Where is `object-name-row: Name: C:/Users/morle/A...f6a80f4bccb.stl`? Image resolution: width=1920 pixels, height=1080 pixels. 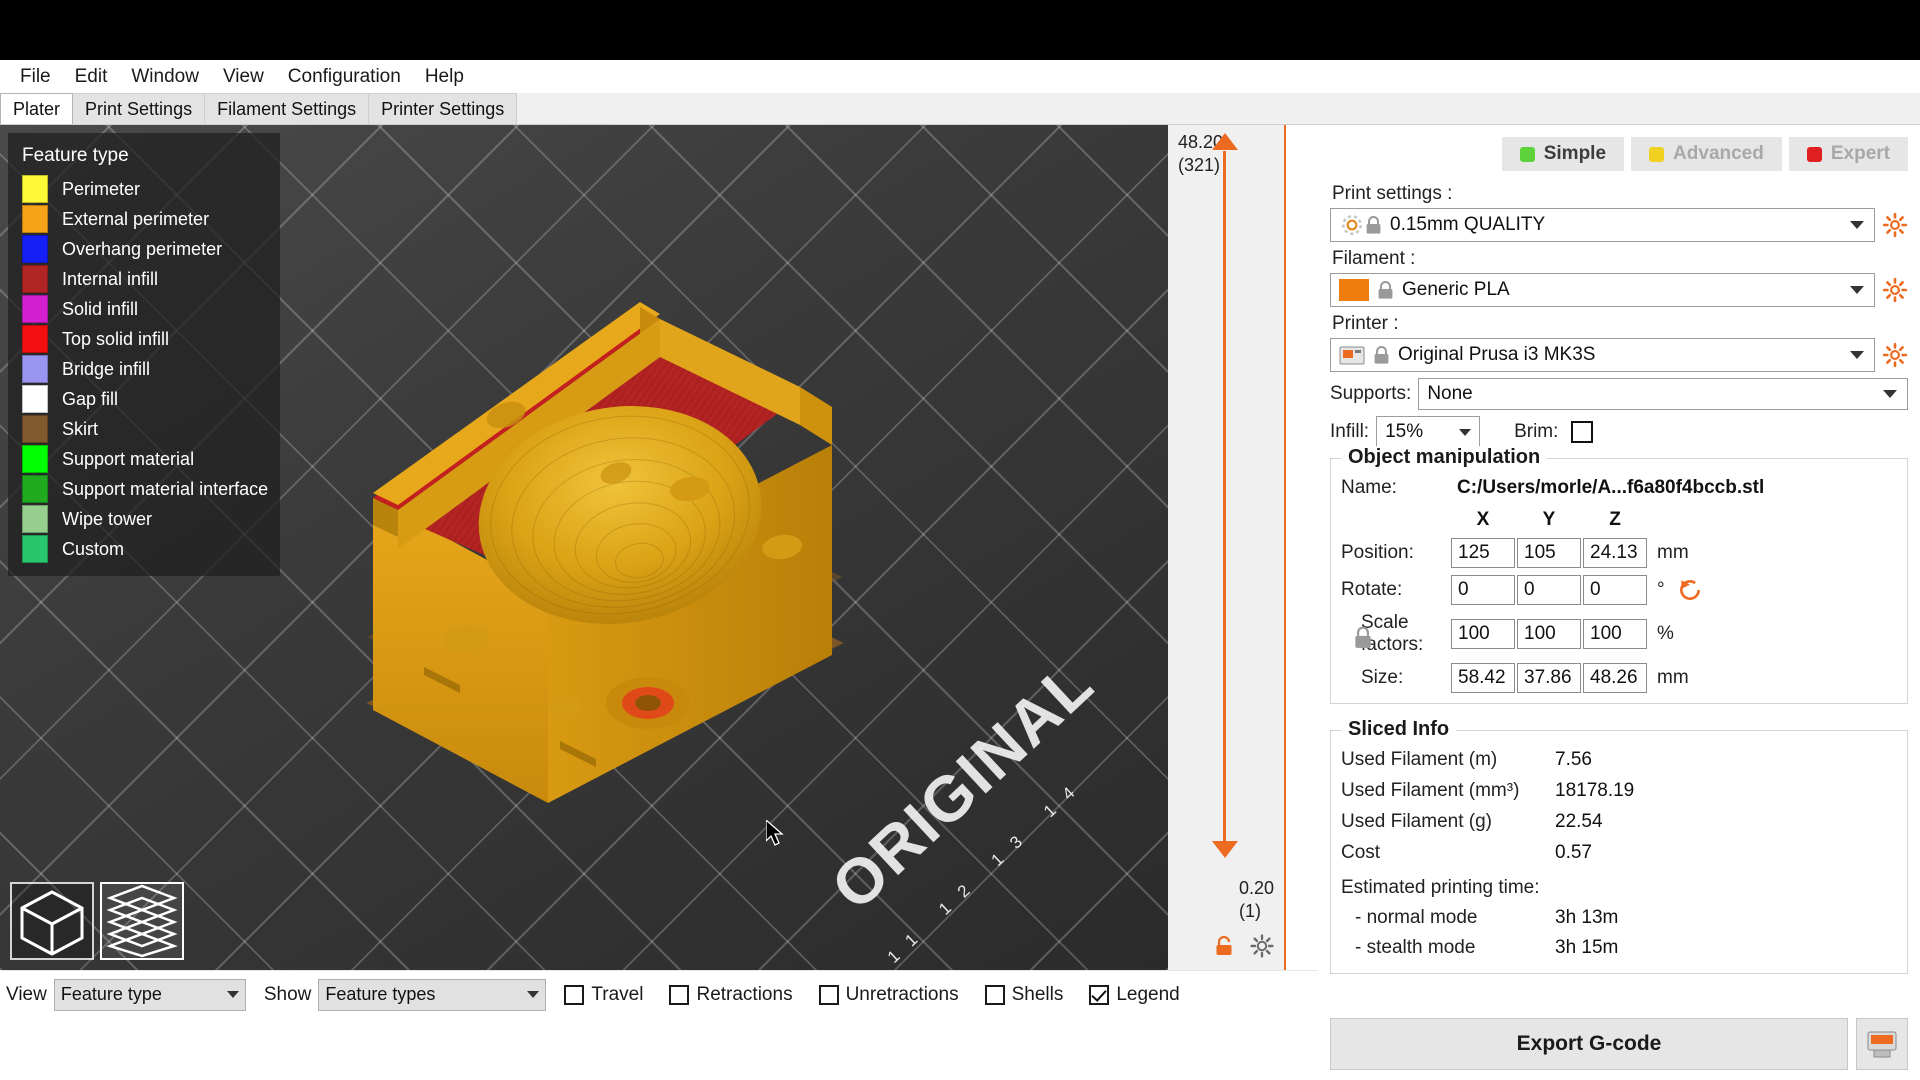
object-name-row: Name: C:/Users/morle/A...f6a80f4bccb.stl is located at coordinates (1619, 488).